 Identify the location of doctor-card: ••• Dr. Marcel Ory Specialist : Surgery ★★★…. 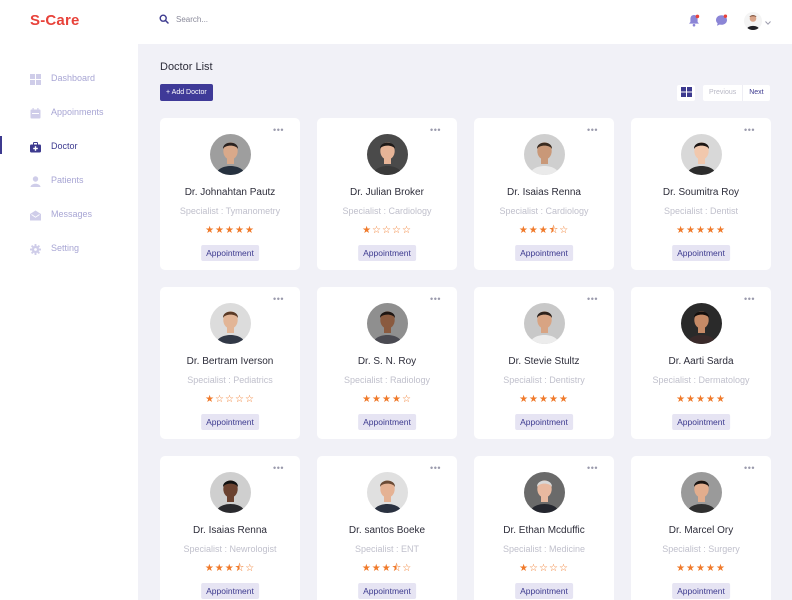
(701, 528).